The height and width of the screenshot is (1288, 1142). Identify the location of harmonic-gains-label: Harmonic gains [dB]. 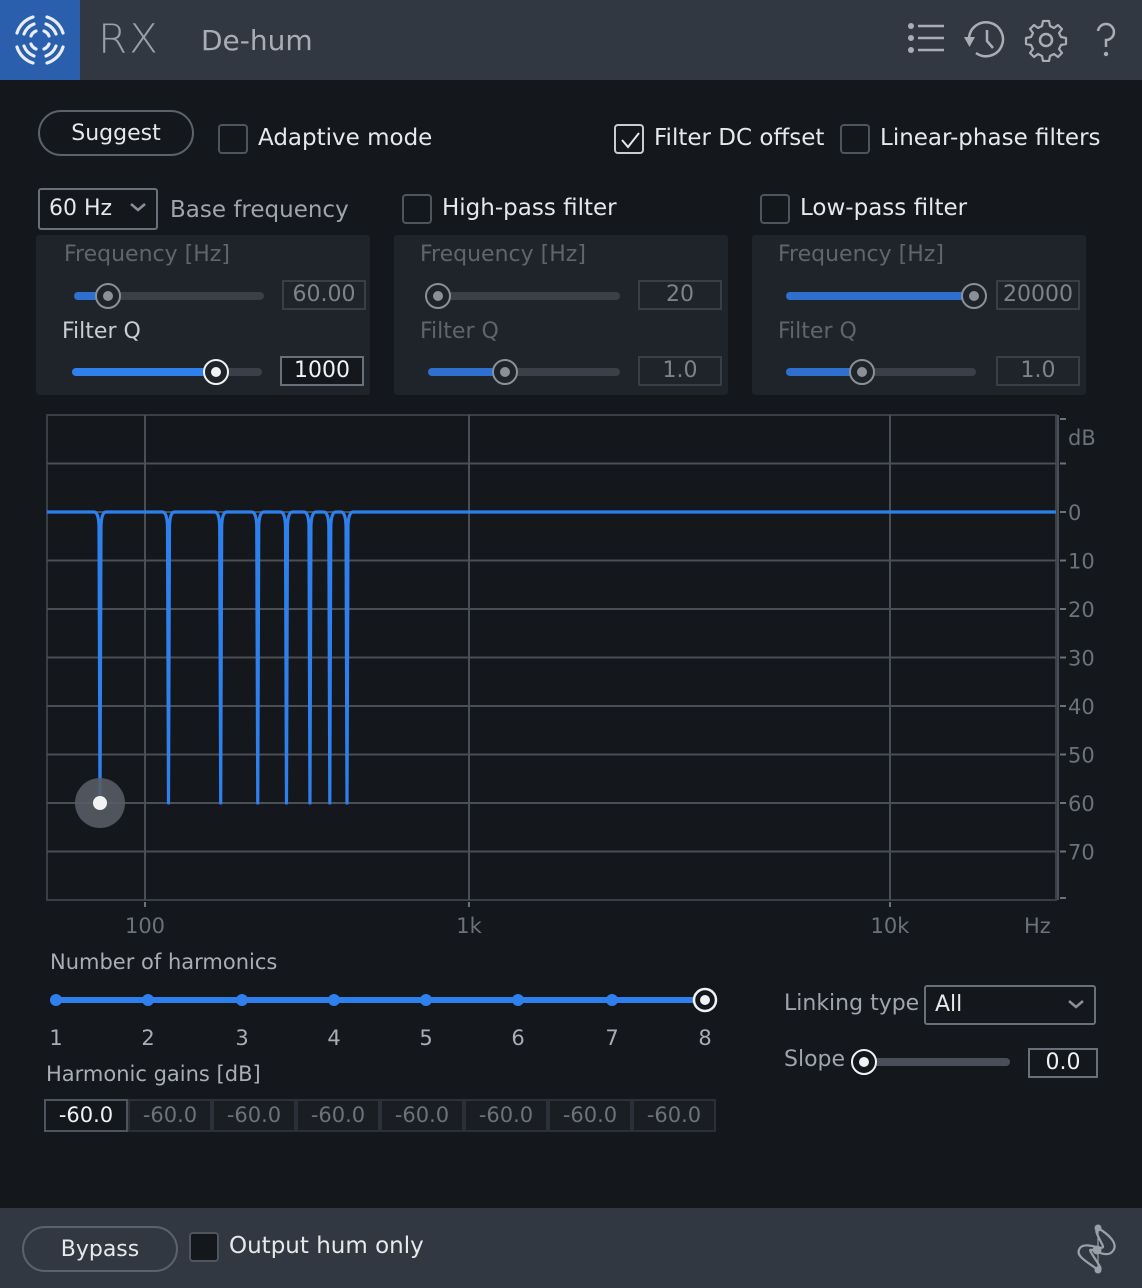
(153, 1074).